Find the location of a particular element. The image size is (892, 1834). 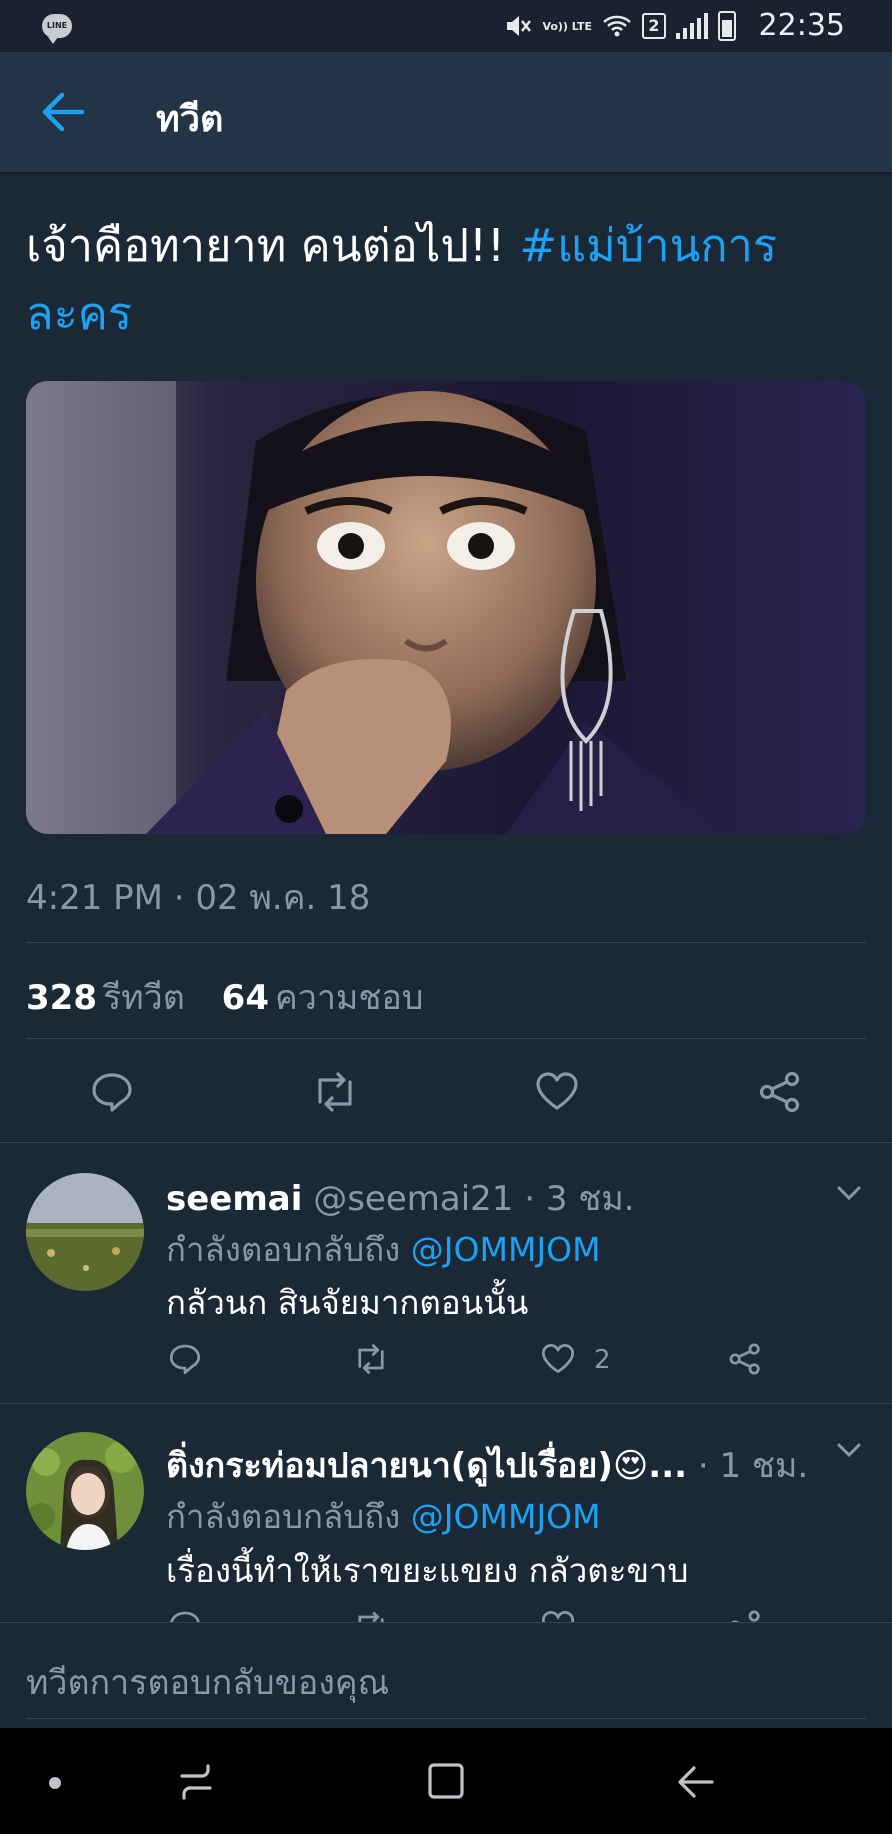

like-stat: 64 ความชอบ is located at coordinates (323, 998).